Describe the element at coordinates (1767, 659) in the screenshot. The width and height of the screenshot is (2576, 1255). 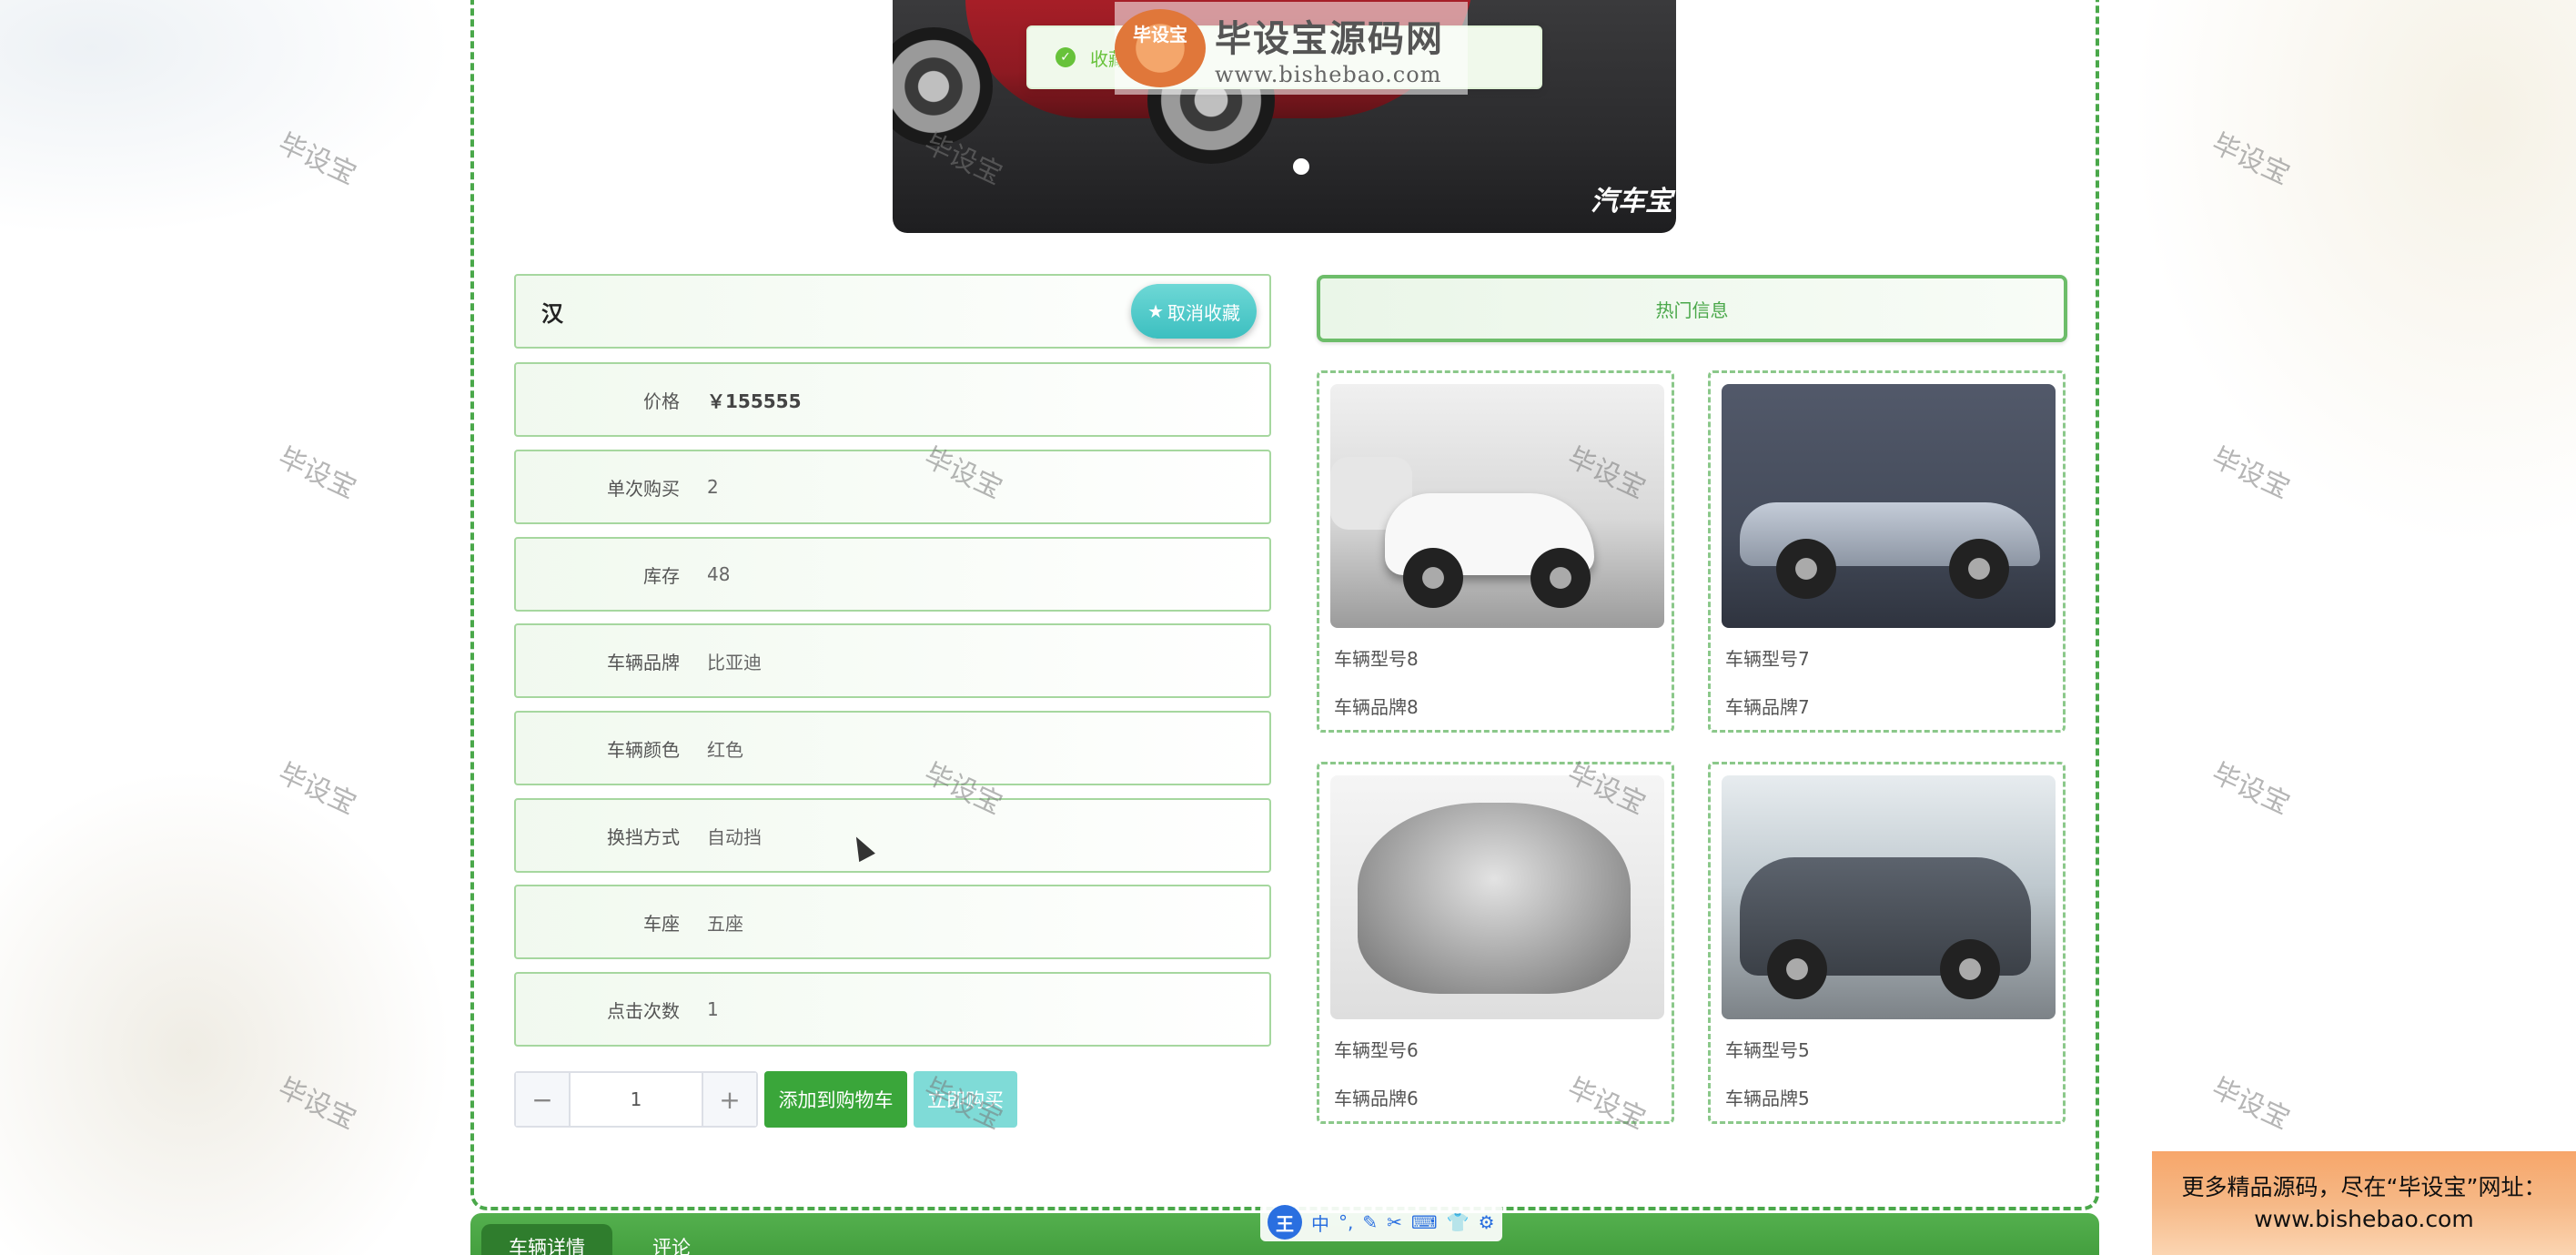
I see `hot-item-model: 车辆型号7` at that location.